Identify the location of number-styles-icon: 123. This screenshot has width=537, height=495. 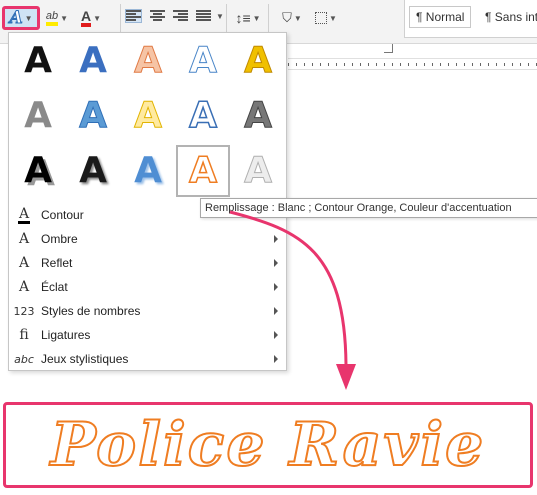
(24, 311).